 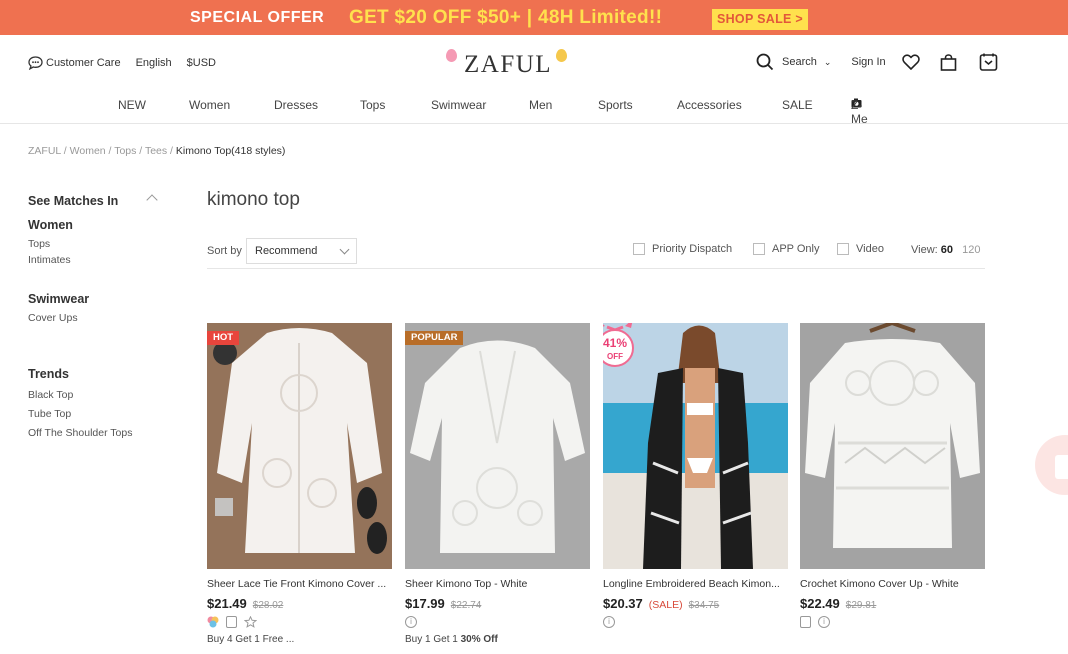 I want to click on sort-by-label: Sort by, so click(x=224, y=251).